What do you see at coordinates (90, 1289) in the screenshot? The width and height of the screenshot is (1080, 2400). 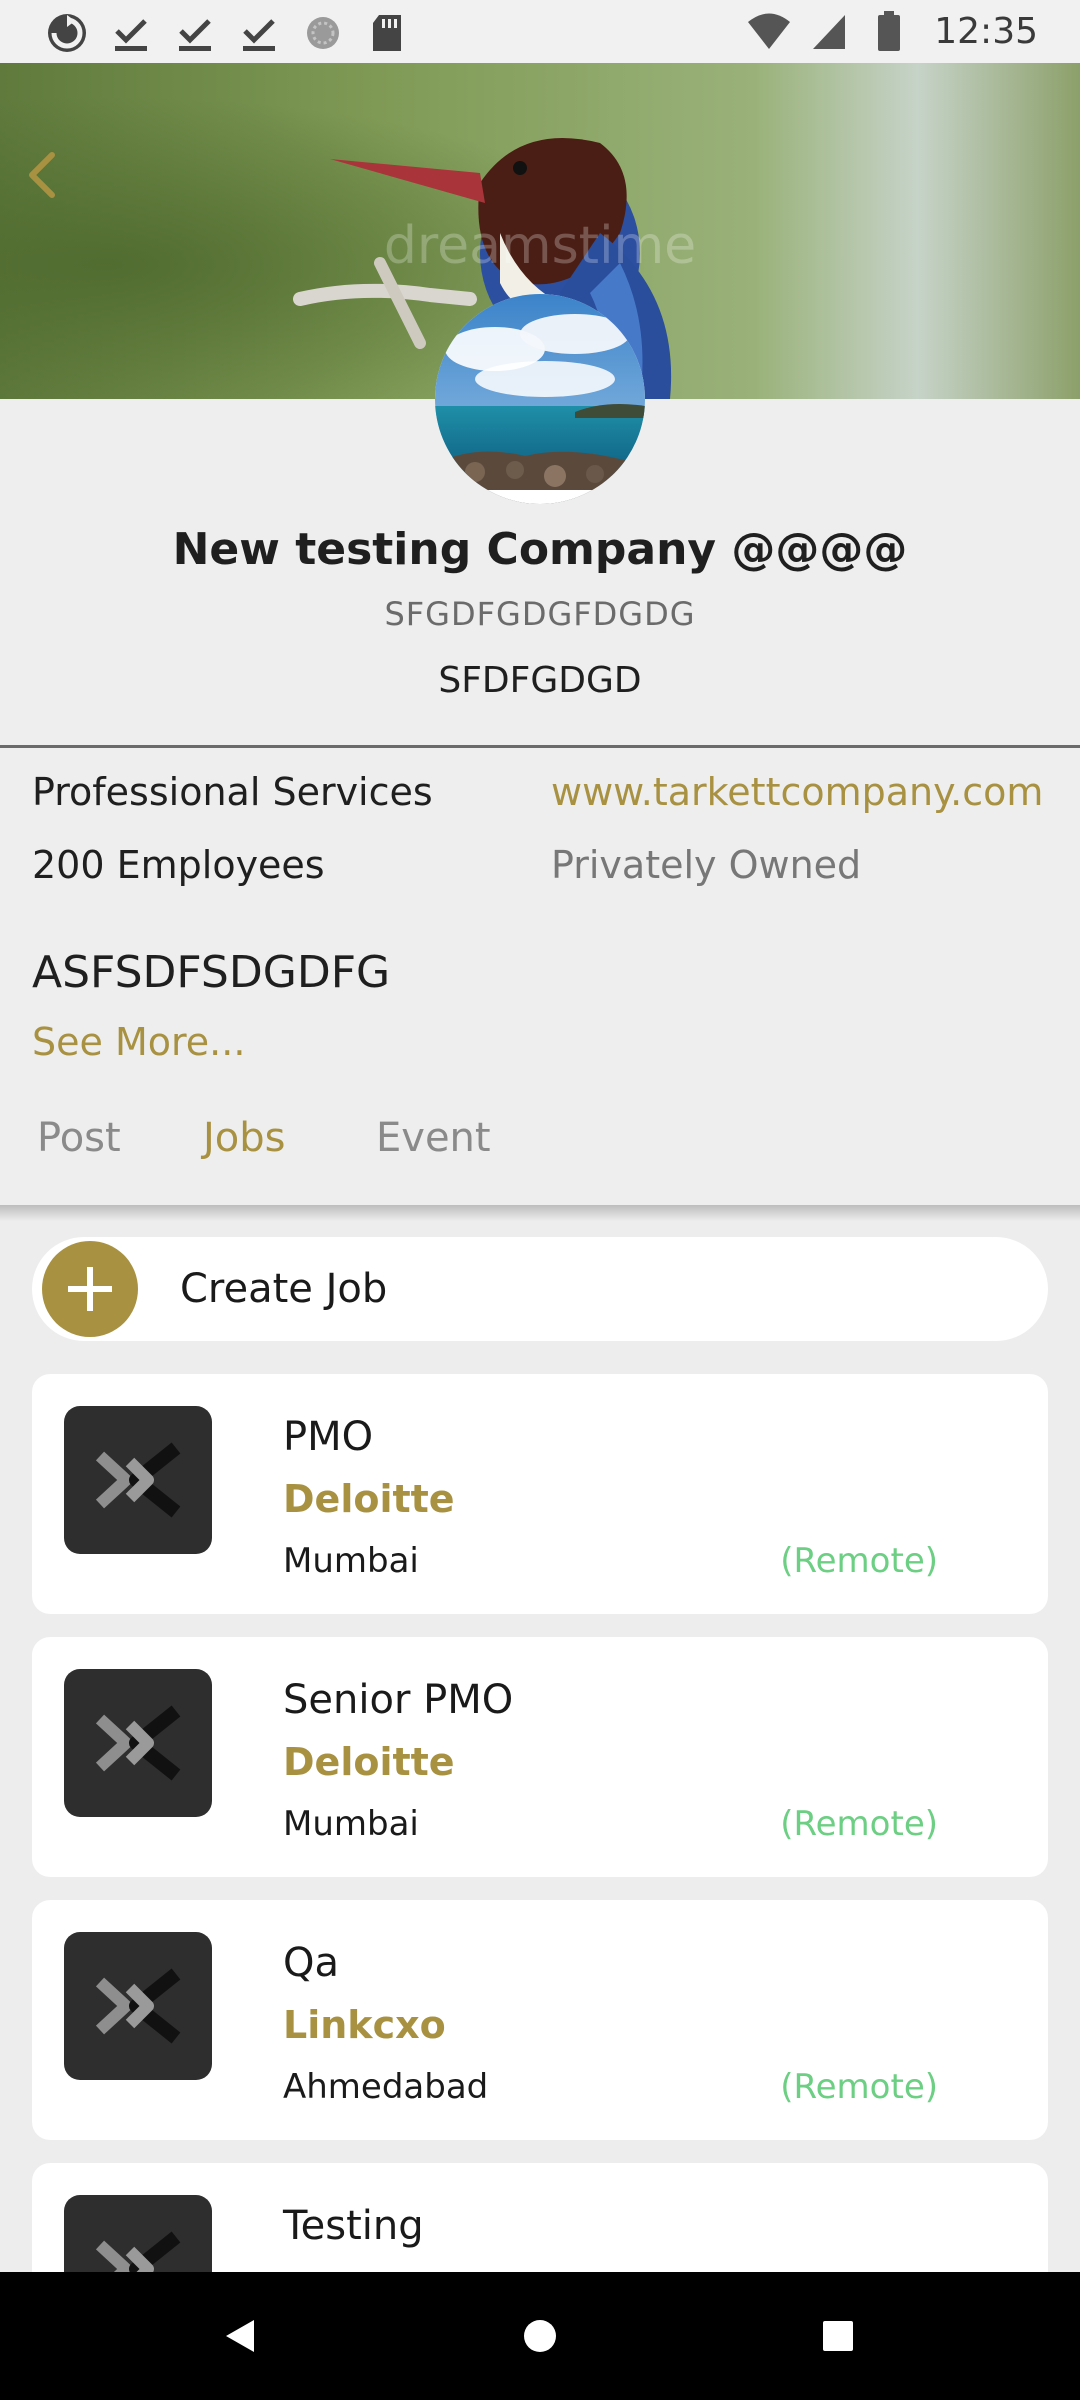 I see `plus-icon` at bounding box center [90, 1289].